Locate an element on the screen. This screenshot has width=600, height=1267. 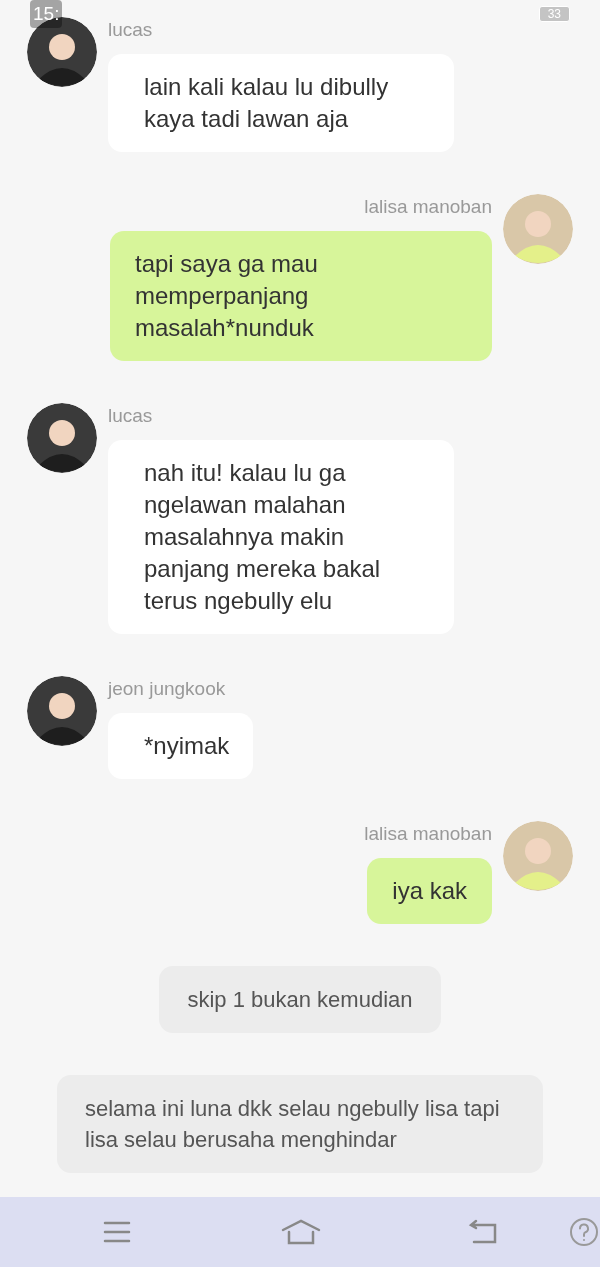
message-bubble: tapi saya ga mau memperpanjang masalah*nunduk is located at coordinates (301, 296).